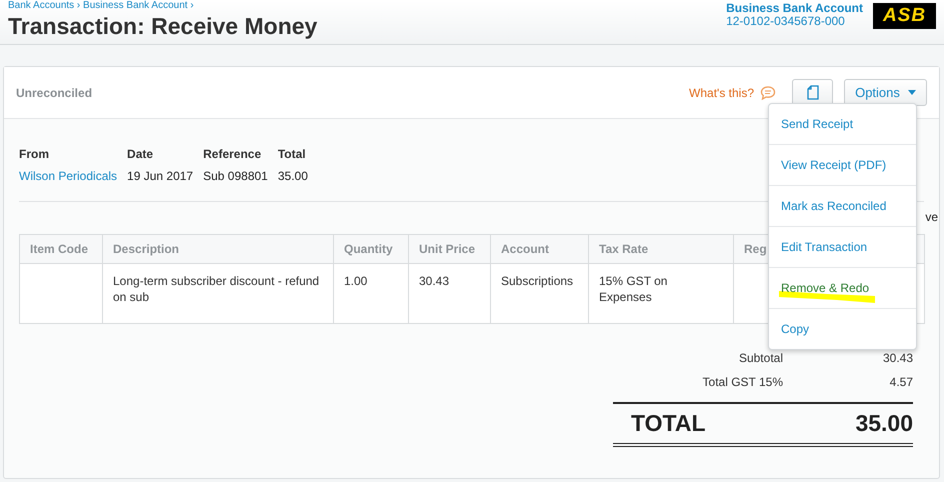 Image resolution: width=944 pixels, height=482 pixels. What do you see at coordinates (68, 176) in the screenshot?
I see `contact-link: Wilson Periodicals` at bounding box center [68, 176].